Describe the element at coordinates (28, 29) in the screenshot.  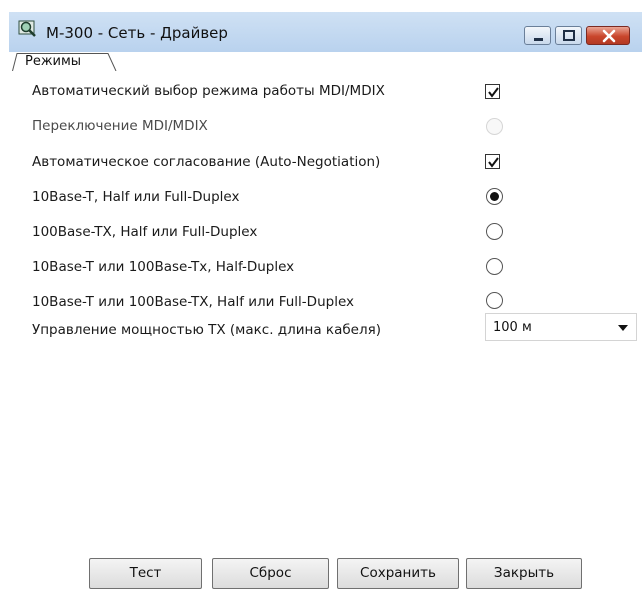
I see `magnifier-app-icon` at that location.